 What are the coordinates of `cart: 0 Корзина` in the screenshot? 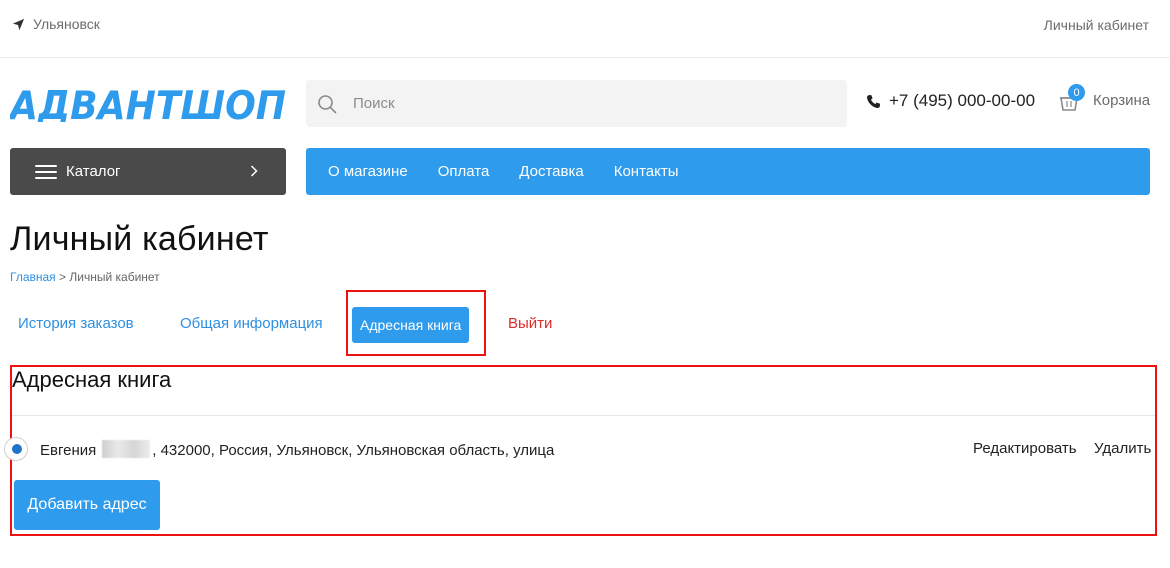 It's located at (1105, 98).